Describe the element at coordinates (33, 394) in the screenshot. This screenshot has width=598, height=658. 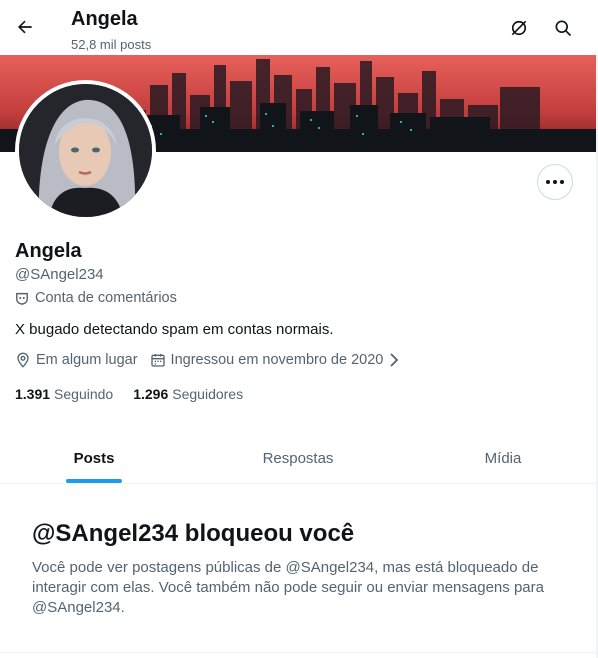
I see `following-count: 1.391` at that location.